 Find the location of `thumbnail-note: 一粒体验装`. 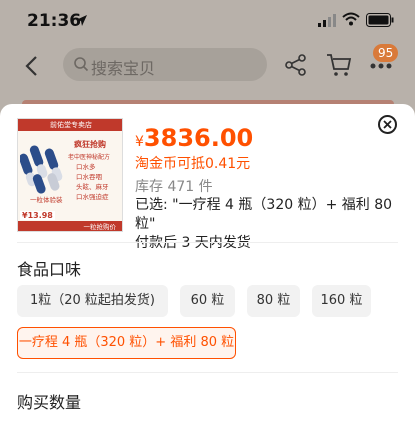

thumbnail-note: 一粒体验装 is located at coordinates (46, 200).